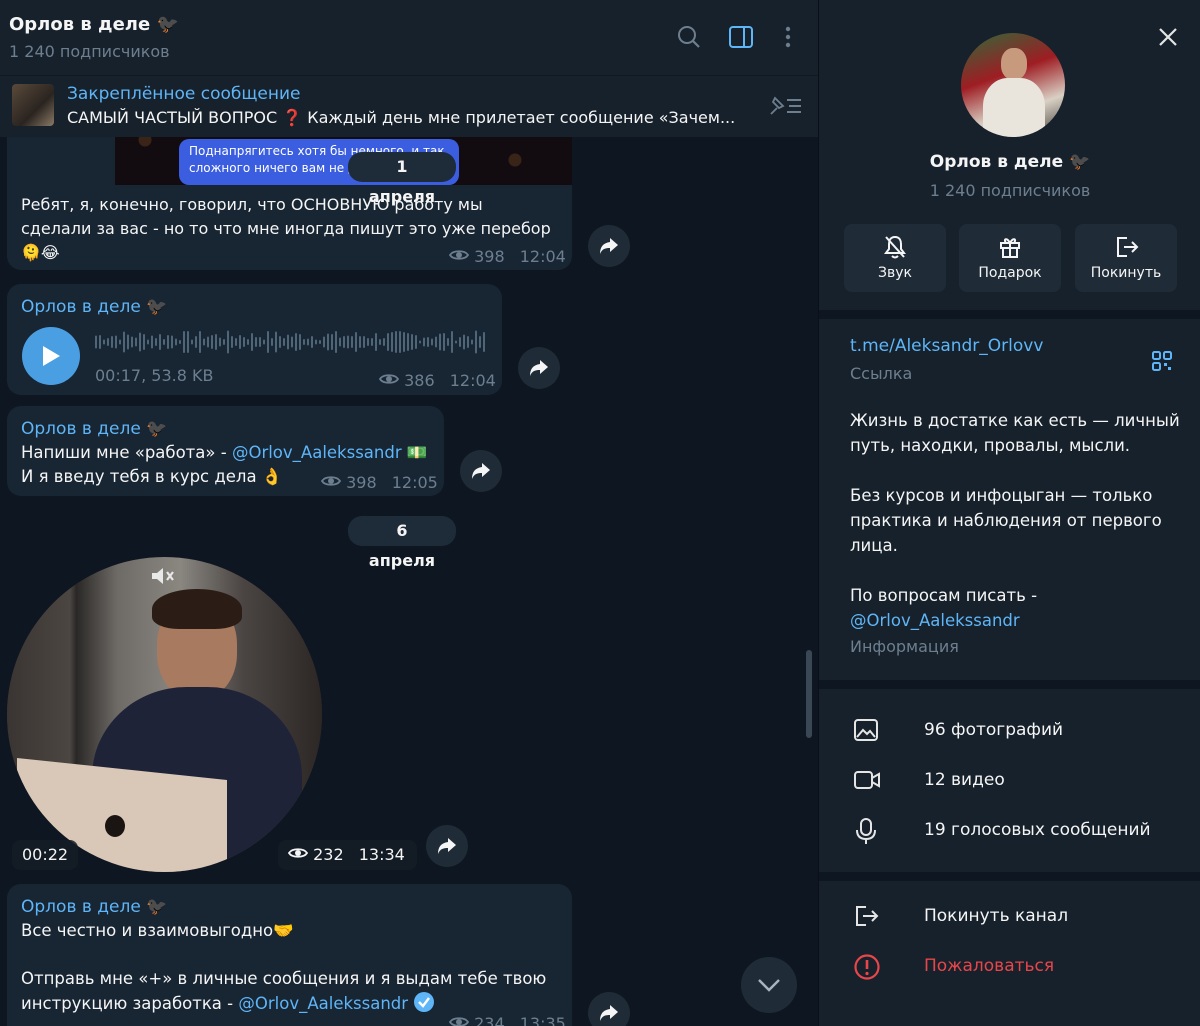 This screenshot has width=1200, height=1026. Describe the element at coordinates (946, 346) in the screenshot. I see `channel-link: t.me/Aleksandr_Orlovv` at that location.